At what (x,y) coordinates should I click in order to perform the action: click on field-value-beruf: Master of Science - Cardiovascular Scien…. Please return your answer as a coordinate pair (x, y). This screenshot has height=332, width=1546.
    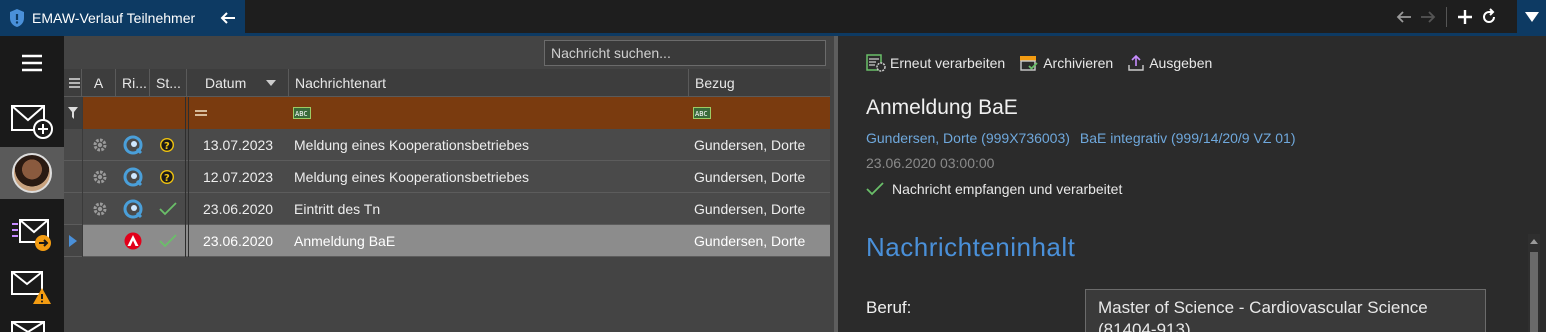
    Looking at the image, I should click on (1285, 310).